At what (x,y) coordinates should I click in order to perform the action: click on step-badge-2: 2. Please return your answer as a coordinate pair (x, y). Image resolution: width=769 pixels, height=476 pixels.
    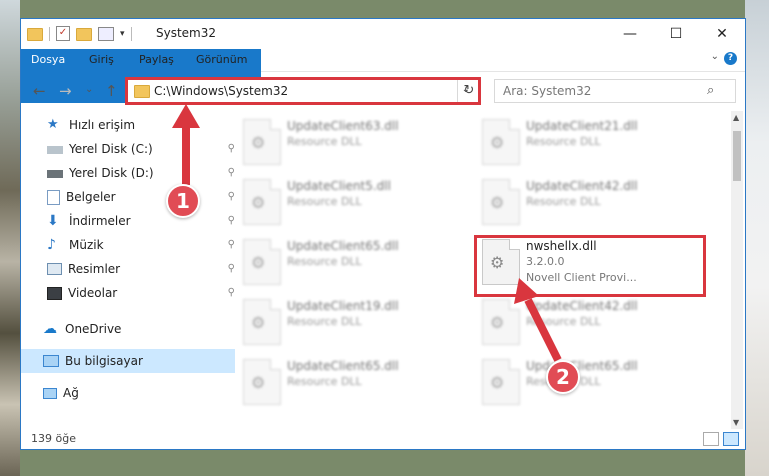
    Looking at the image, I should click on (563, 377).